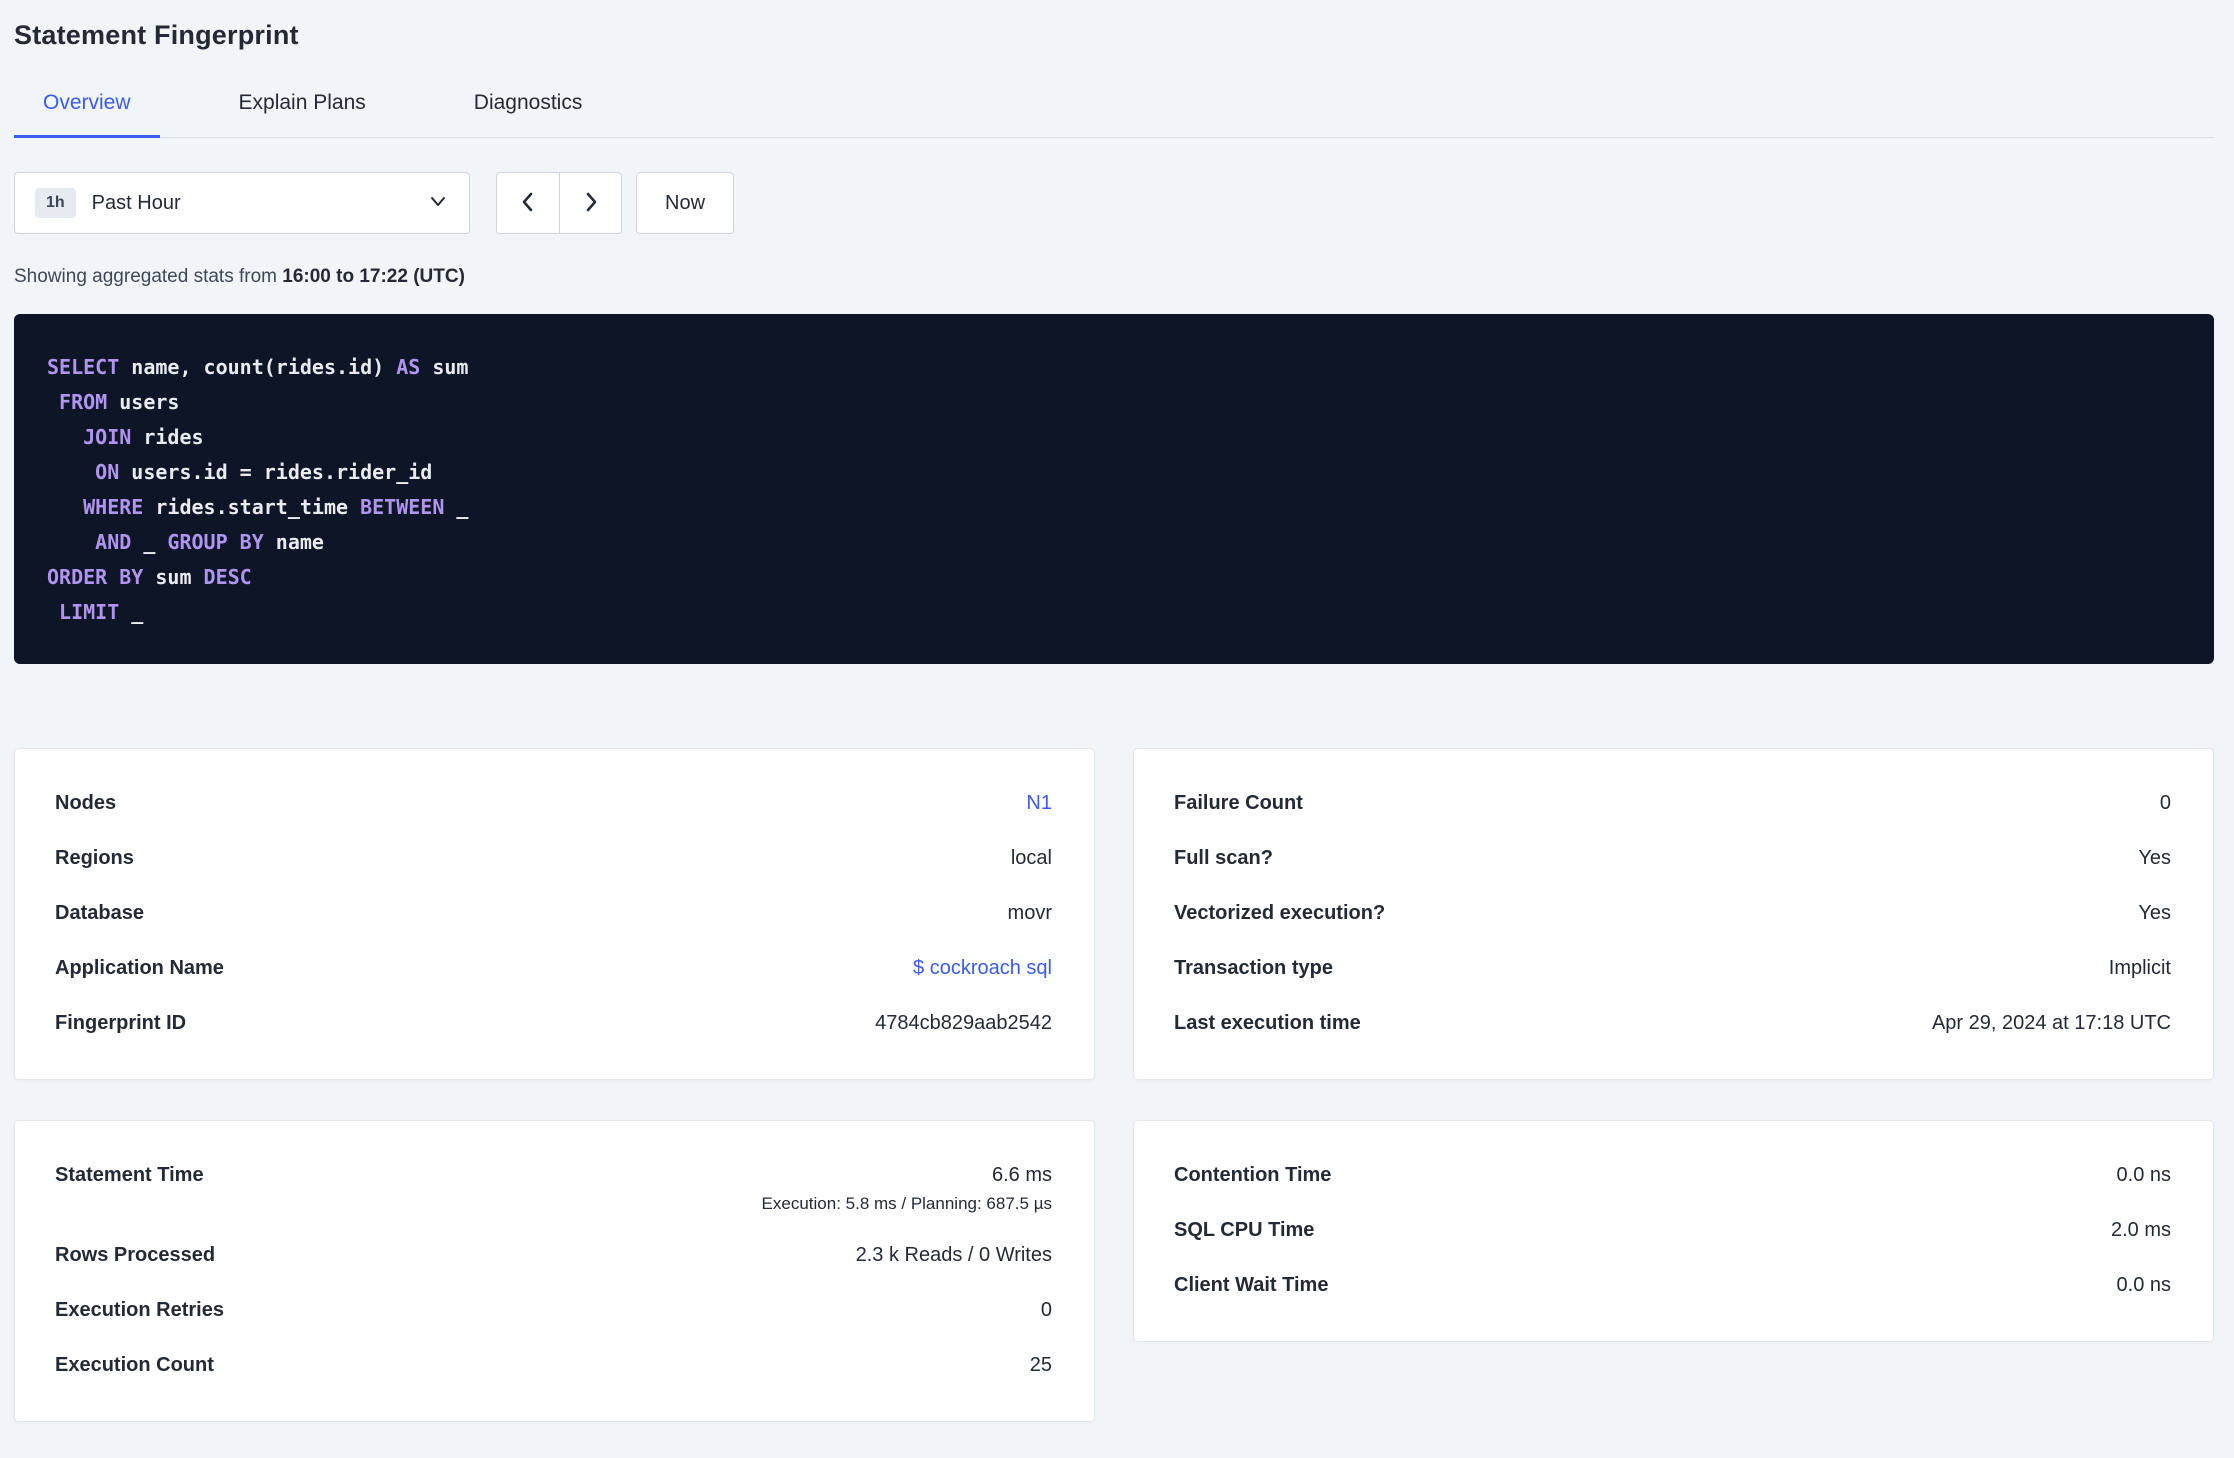 This screenshot has height=1458, width=2234. I want to click on stat-label: Regions, so click(94, 858).